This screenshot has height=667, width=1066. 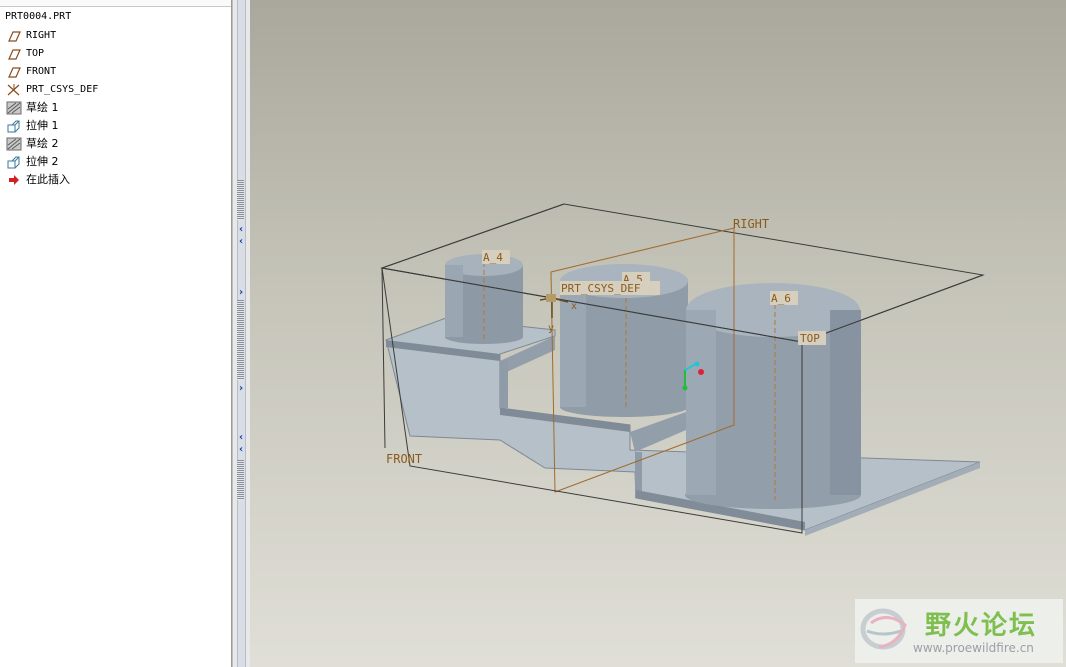 I want to click on watermark-url: www.proewildfire.cn, so click(x=973, y=648).